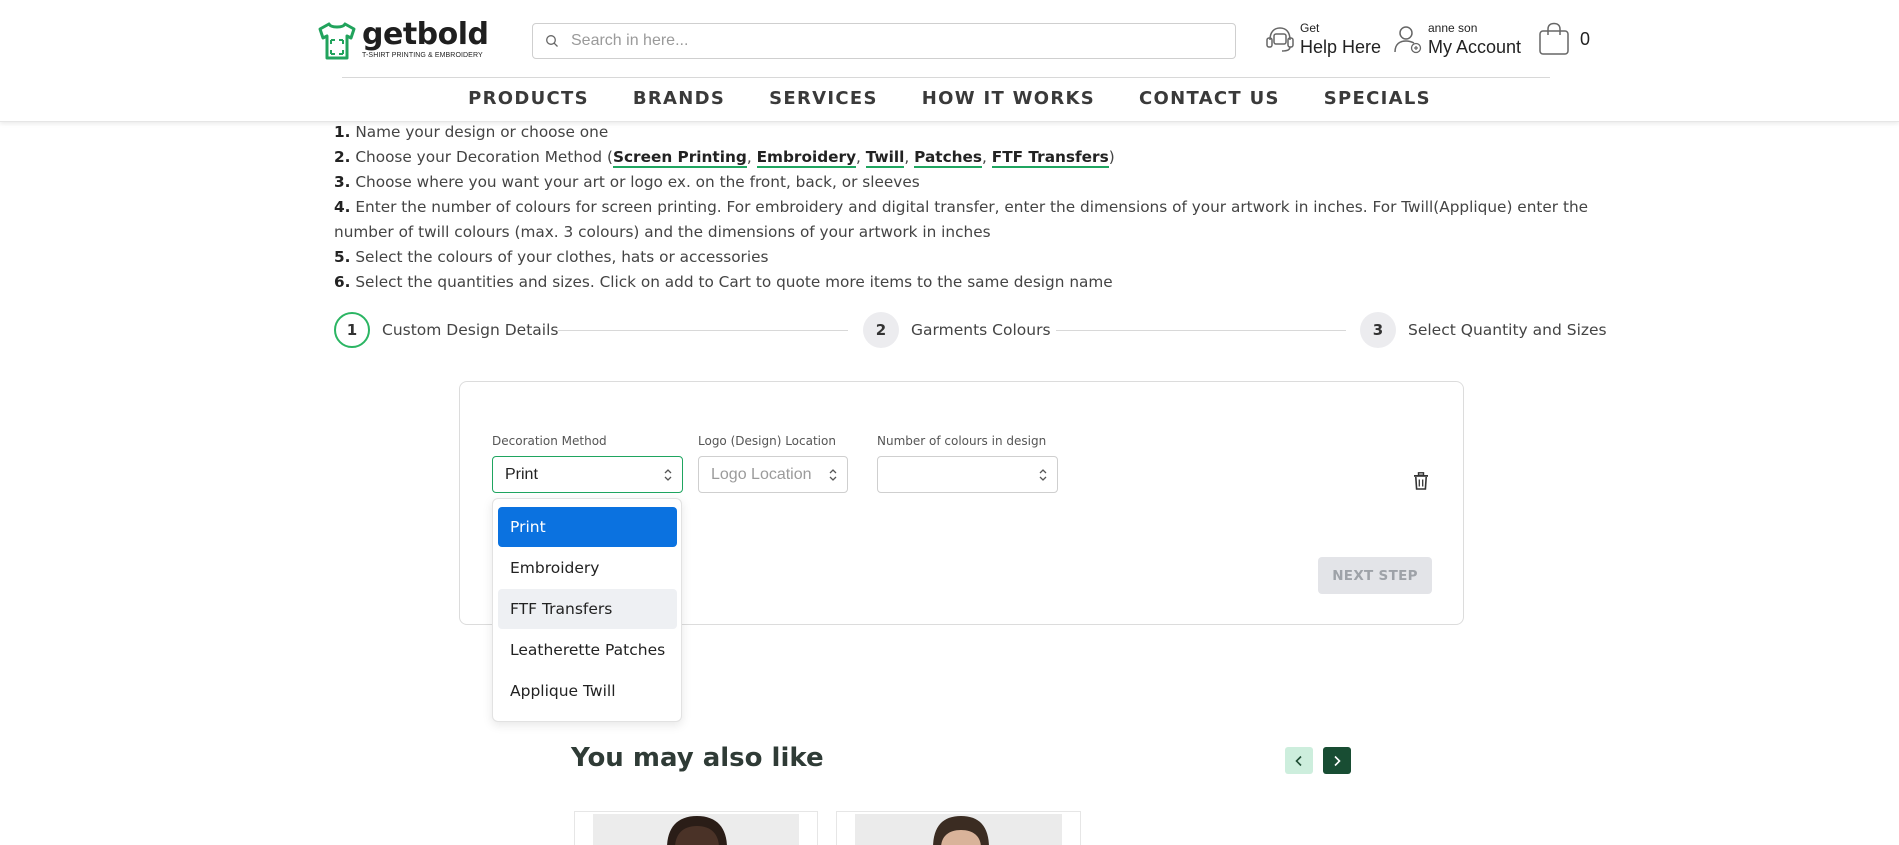 The width and height of the screenshot is (1899, 845). What do you see at coordinates (885, 158) in the screenshot?
I see `link-twill: Twill` at bounding box center [885, 158].